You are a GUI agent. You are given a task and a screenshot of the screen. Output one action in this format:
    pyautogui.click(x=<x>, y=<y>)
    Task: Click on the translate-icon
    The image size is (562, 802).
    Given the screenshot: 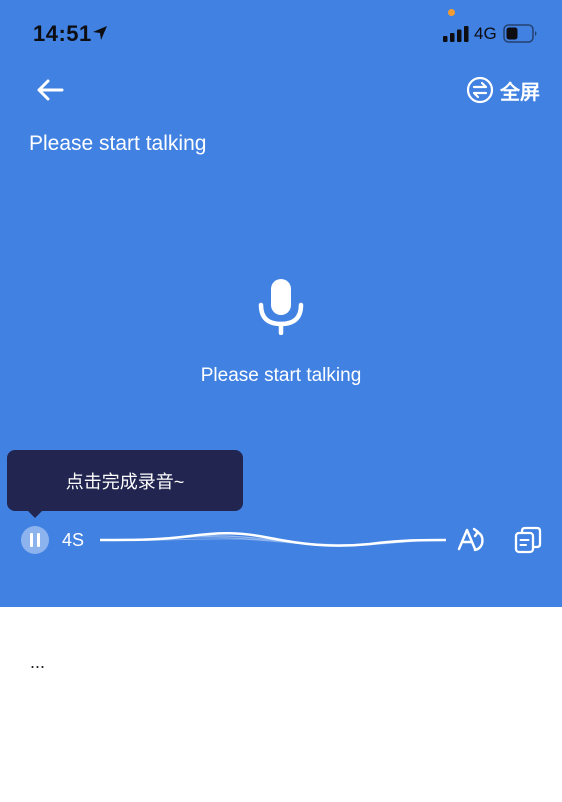 What is the action you would take?
    pyautogui.click(x=470, y=539)
    